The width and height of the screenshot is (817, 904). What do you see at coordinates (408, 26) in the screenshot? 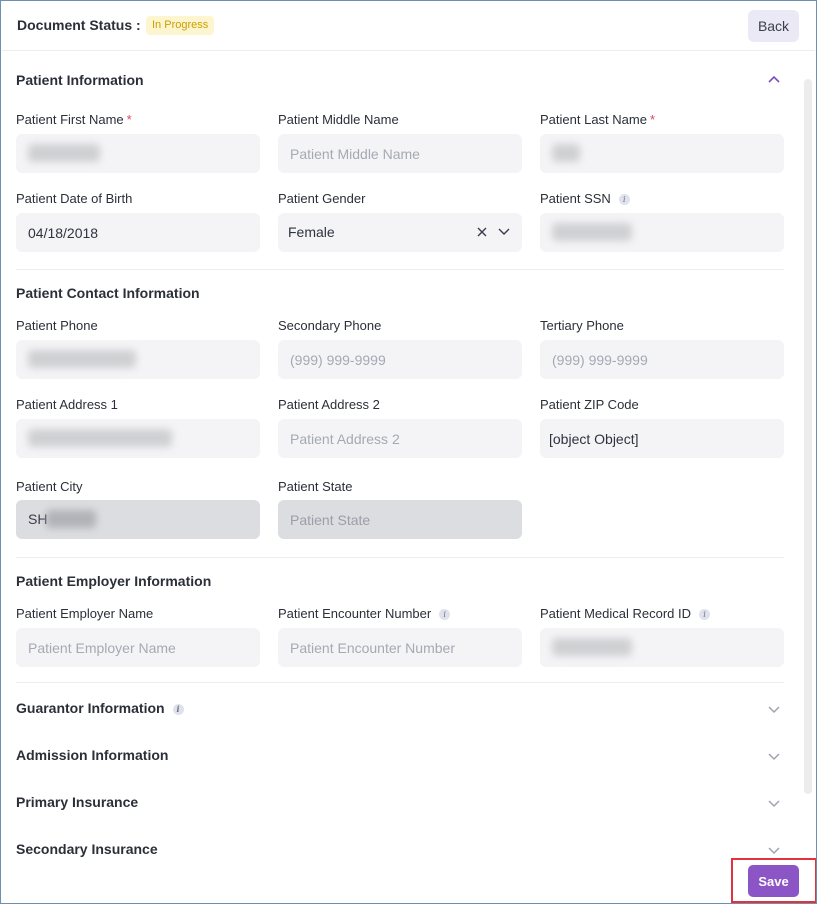
I see `top-bar: Document Status : In Progress Back` at bounding box center [408, 26].